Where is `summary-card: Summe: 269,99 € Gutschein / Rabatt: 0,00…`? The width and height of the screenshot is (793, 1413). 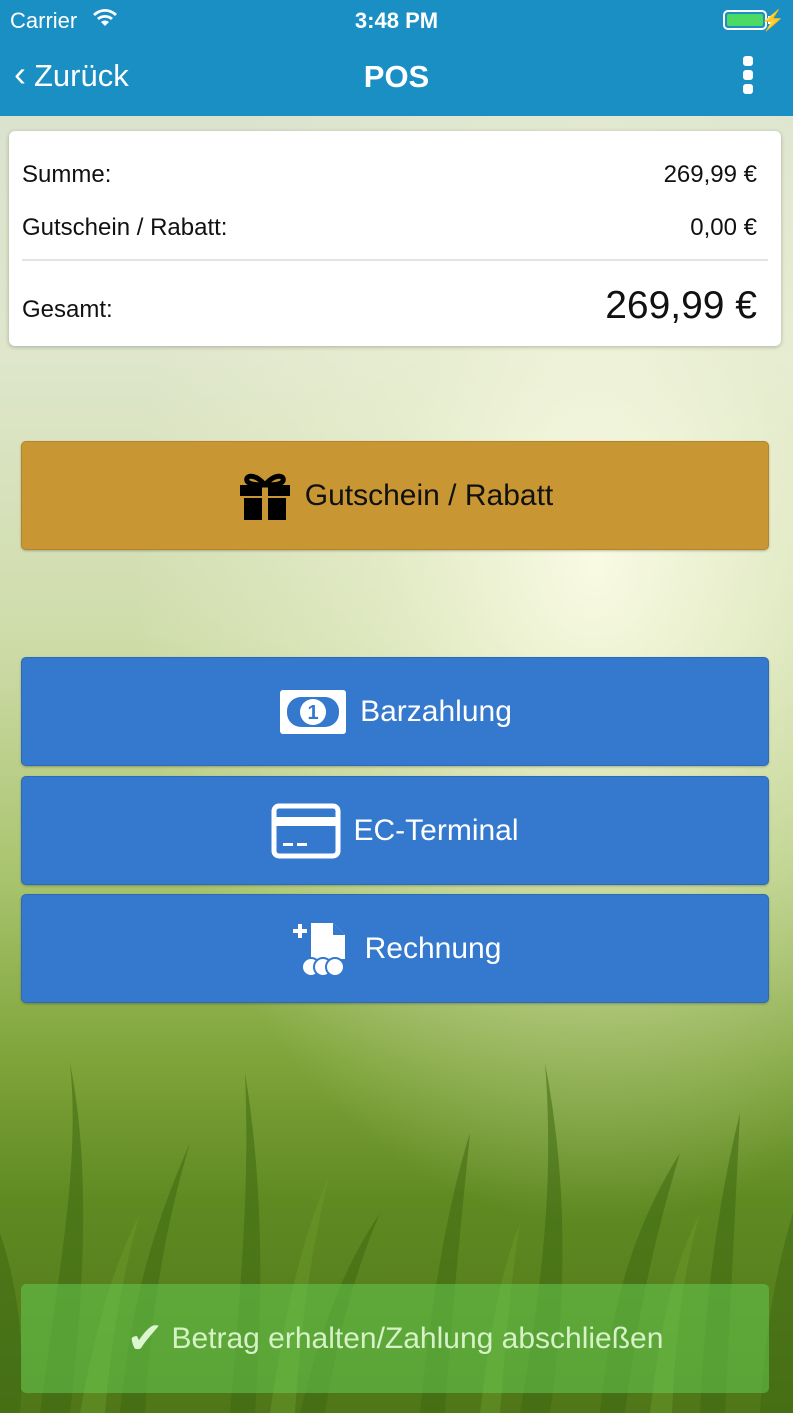
summary-card: Summe: 269,99 € Gutschein / Rabatt: 0,00… is located at coordinates (395, 238).